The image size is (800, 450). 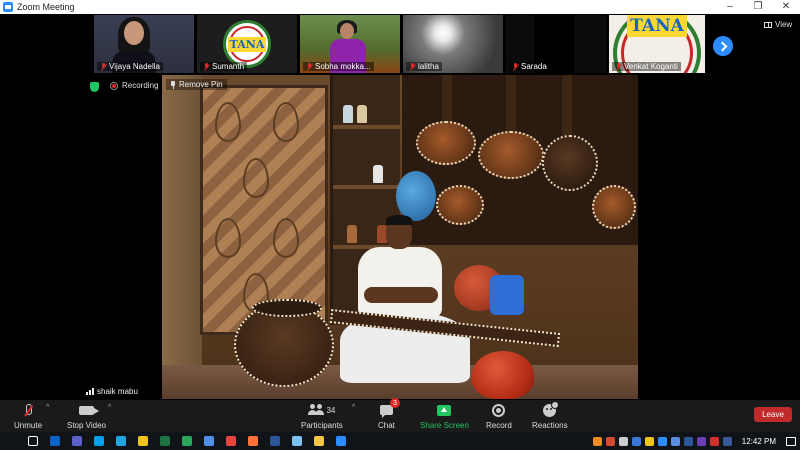 What do you see at coordinates (287, 308) in the screenshot?
I see `video-scene-veena-top` at bounding box center [287, 308].